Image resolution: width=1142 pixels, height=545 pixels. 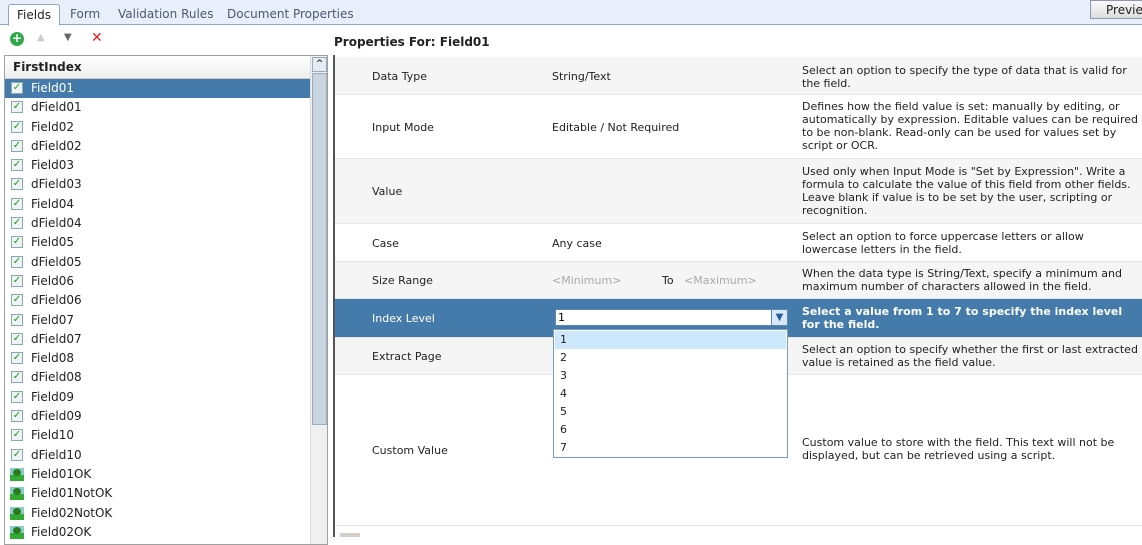 I want to click on dropdown-option: 4, so click(x=670, y=394).